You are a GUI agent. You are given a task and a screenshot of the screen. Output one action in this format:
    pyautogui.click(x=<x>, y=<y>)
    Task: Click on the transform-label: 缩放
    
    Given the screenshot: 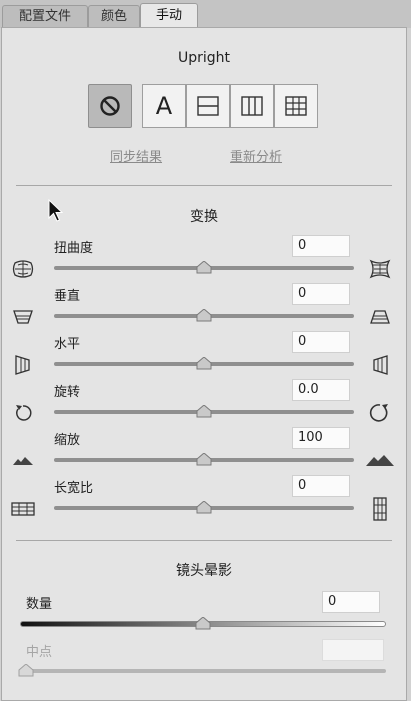 What is the action you would take?
    pyautogui.click(x=67, y=440)
    